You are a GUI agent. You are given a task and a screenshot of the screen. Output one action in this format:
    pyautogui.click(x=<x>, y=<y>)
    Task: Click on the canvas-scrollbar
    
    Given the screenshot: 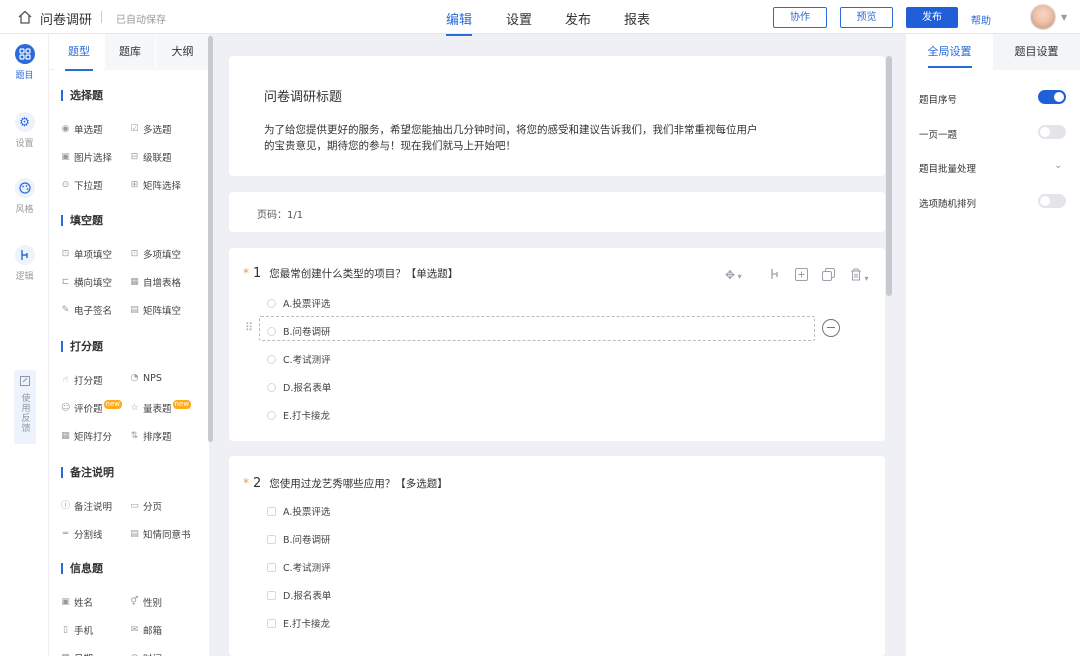 What is the action you would take?
    pyautogui.click(x=889, y=176)
    